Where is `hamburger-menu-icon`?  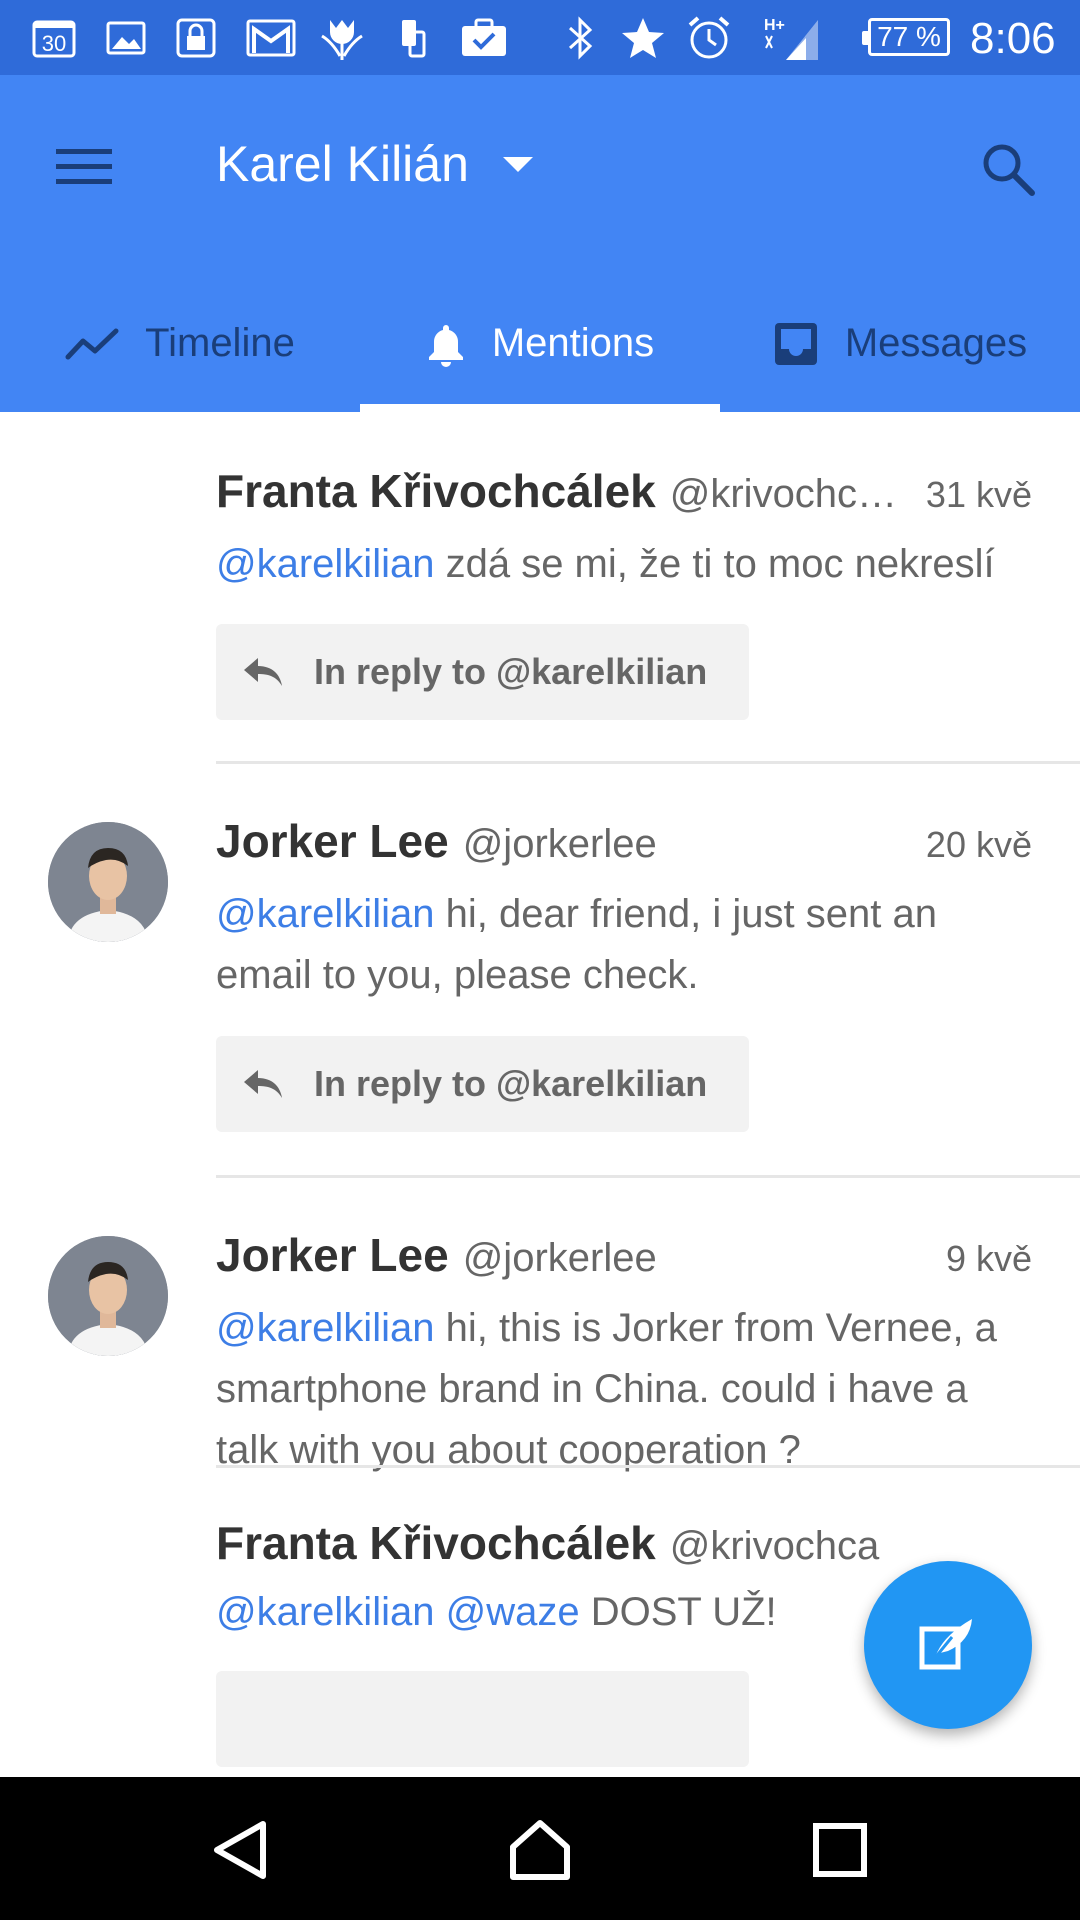 hamburger-menu-icon is located at coordinates (84, 167).